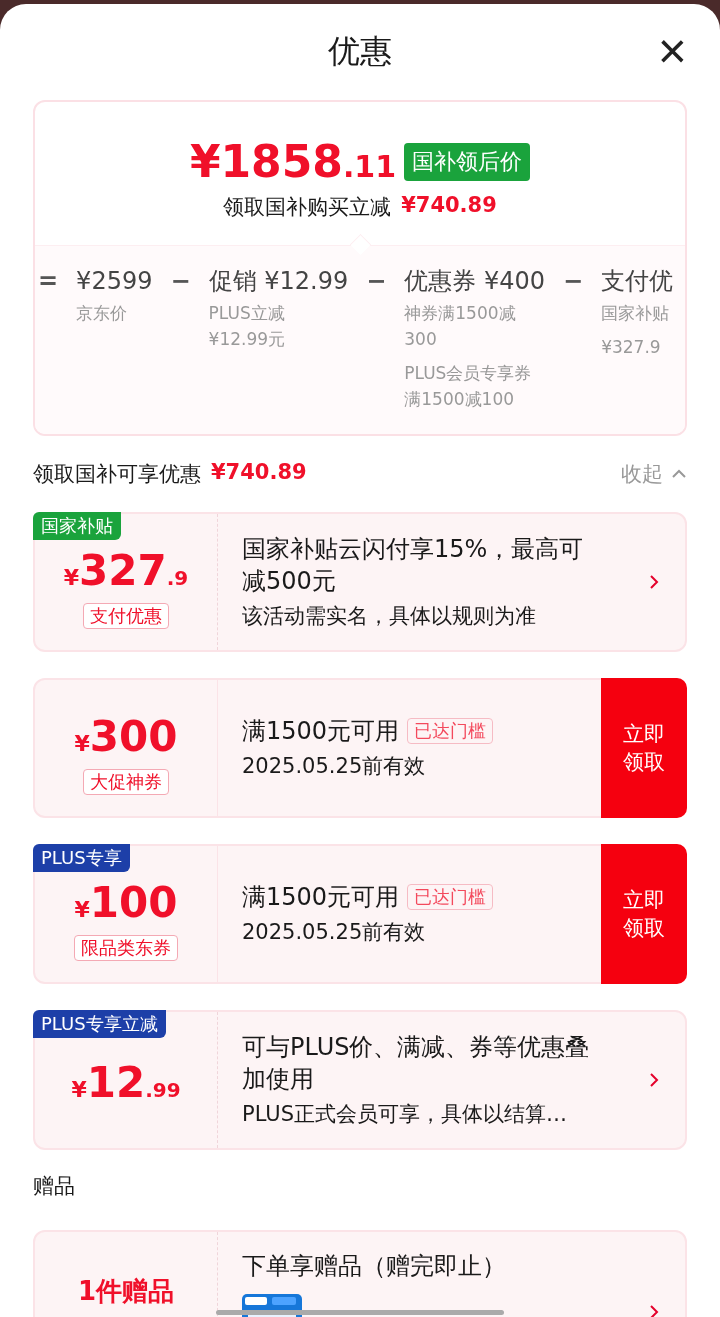  What do you see at coordinates (278, 281) in the screenshot?
I see `breakdown-amount: 促销 ¥12.99` at bounding box center [278, 281].